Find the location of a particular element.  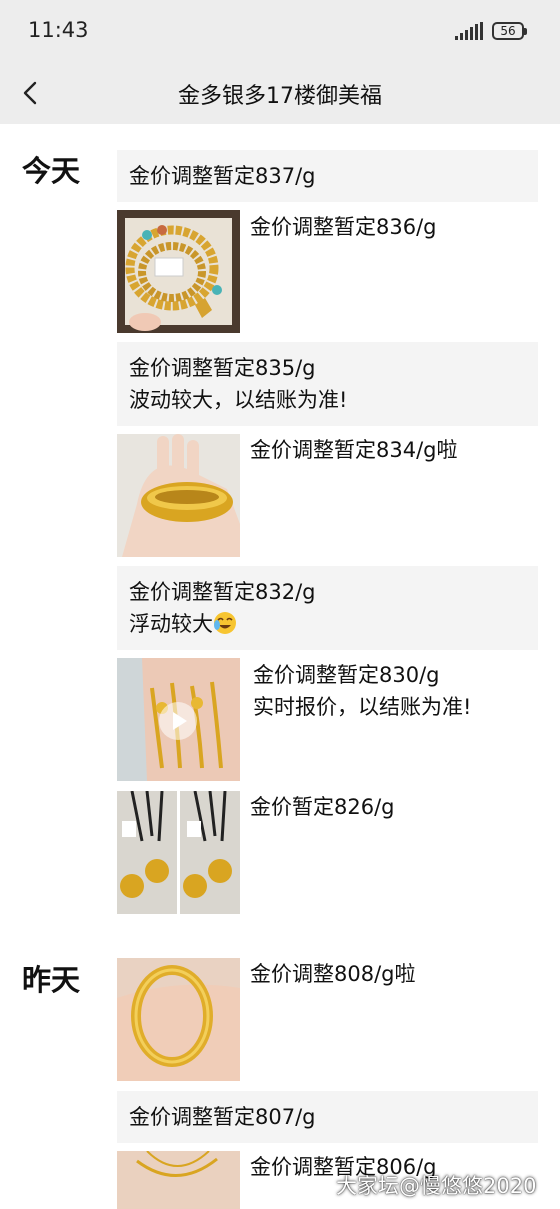

post-text-line: 金价调整暂定835/g is located at coordinates (222, 368).